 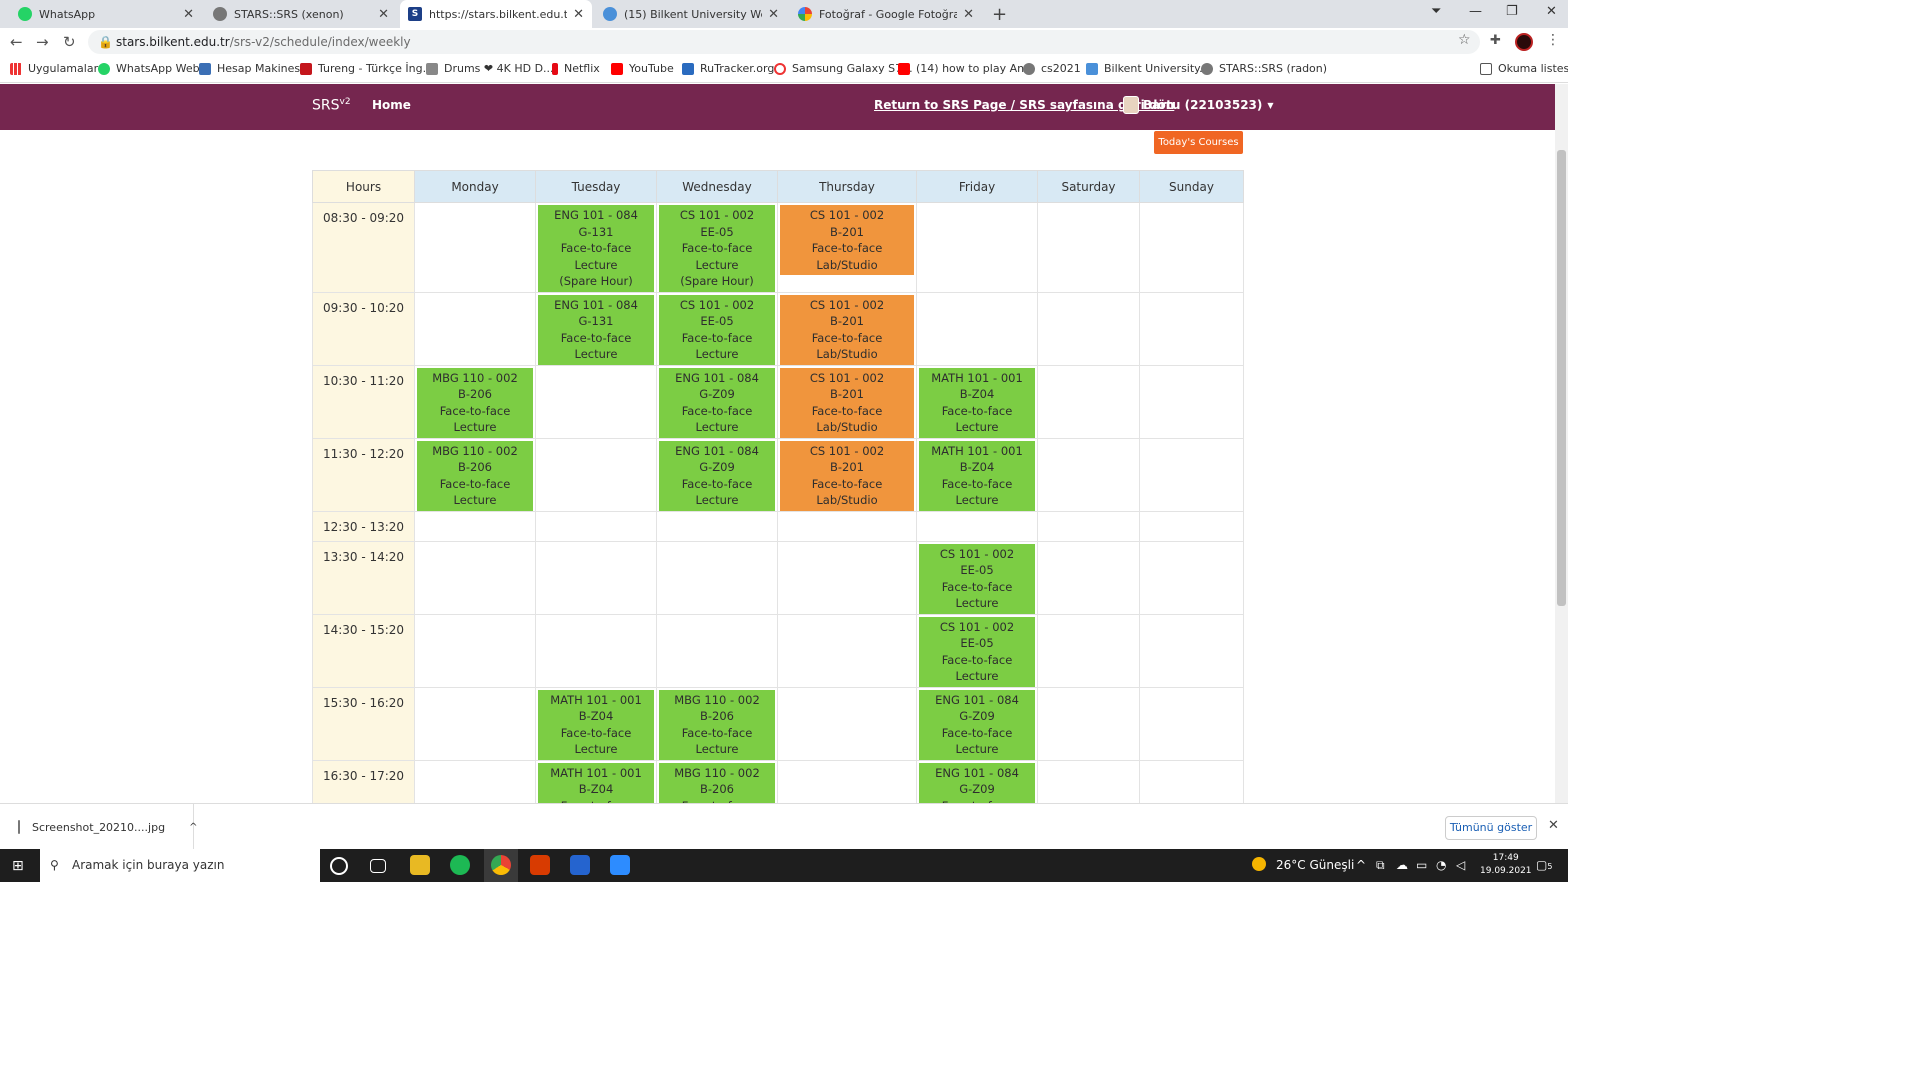 What do you see at coordinates (301, 14) in the screenshot?
I see `tab-stars-xenon: STARS::SRS (xenon) ✕` at bounding box center [301, 14].